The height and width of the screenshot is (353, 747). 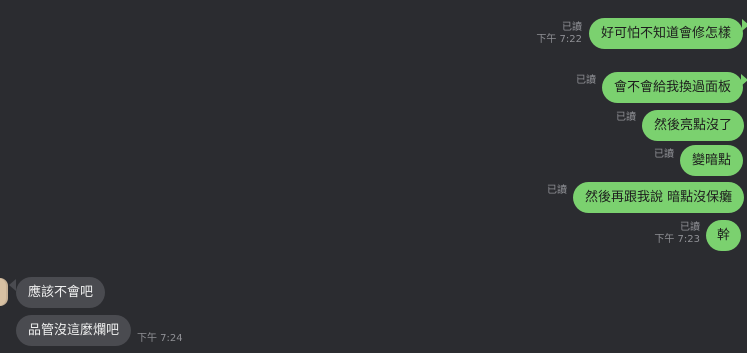 I want to click on message-meta: 已讀 下午 7:22, so click(x=551, y=34).